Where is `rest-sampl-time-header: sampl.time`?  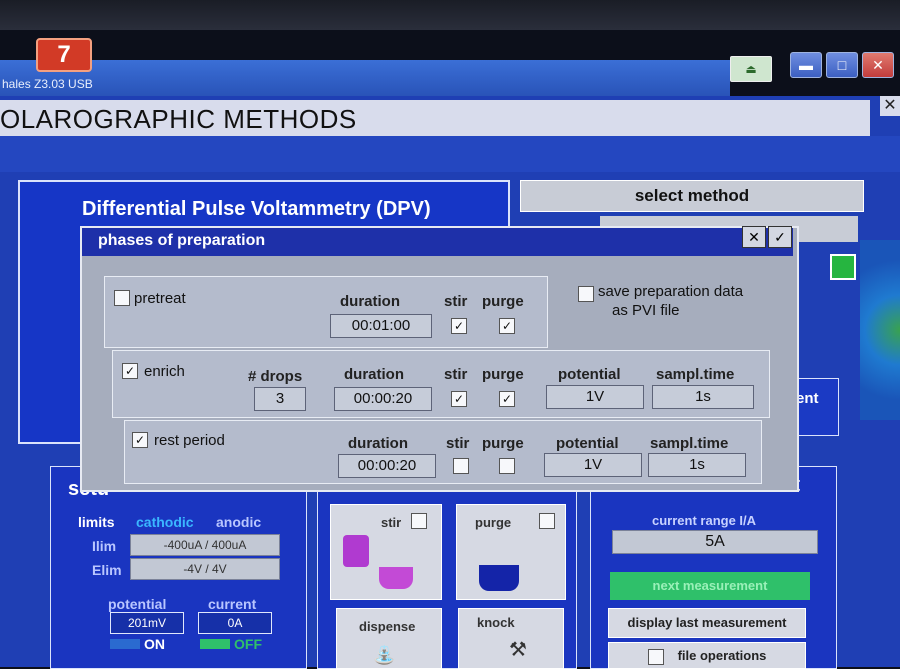
rest-sampl-time-header: sampl.time is located at coordinates (689, 443).